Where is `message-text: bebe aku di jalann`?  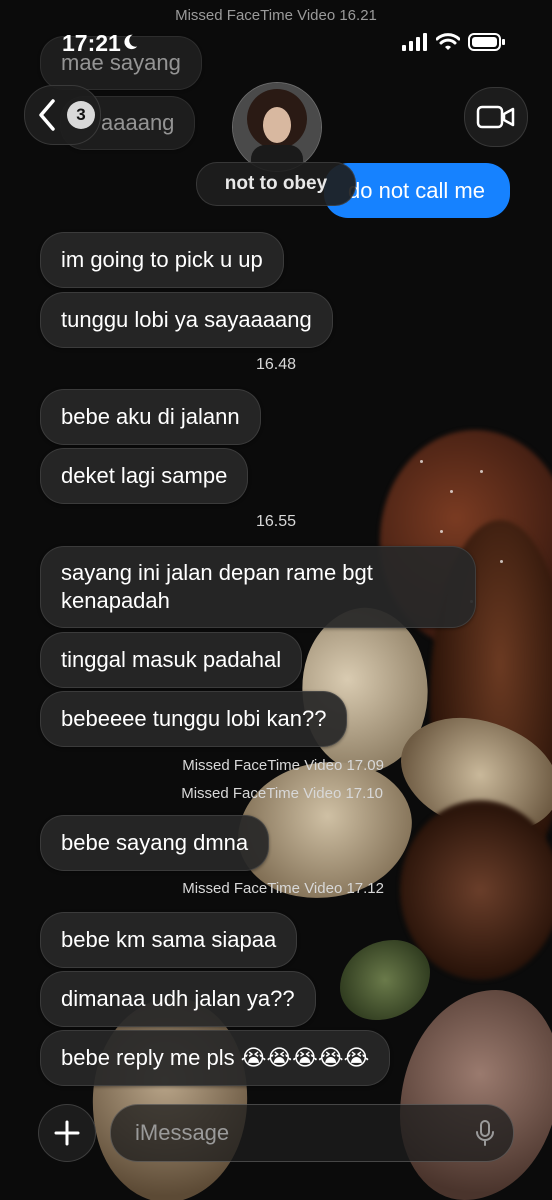
message-text: bebe aku di jalann is located at coordinates (150, 416).